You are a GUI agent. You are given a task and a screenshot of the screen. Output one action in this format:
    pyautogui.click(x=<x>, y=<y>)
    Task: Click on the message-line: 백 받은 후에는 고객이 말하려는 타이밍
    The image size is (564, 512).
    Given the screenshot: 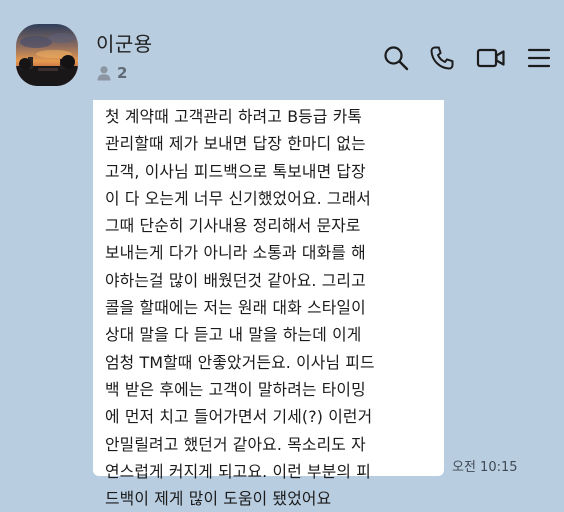 What is the action you would take?
    pyautogui.click(x=235, y=389)
    